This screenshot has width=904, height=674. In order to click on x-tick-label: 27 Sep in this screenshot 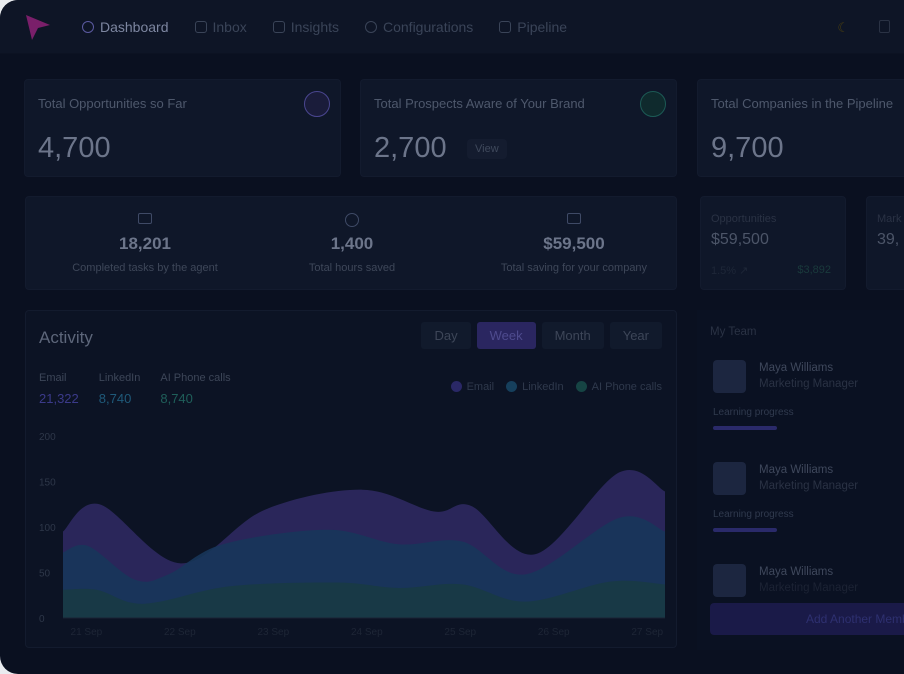, I will do `click(647, 632)`.